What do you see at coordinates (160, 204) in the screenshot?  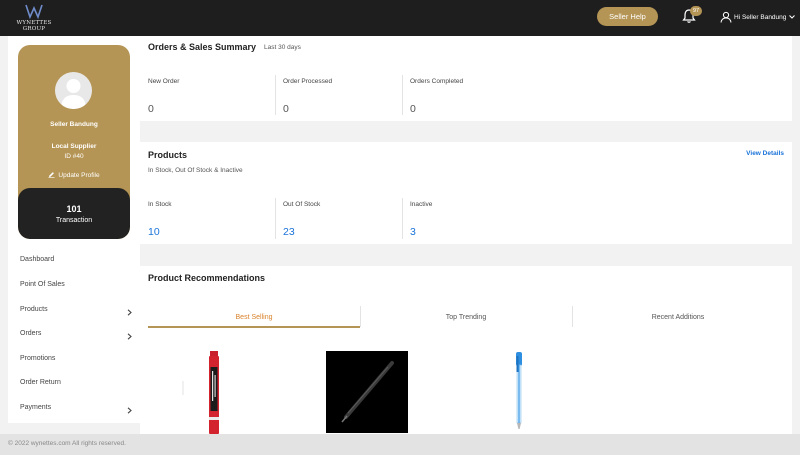 I see `stat-label-in-stock: In Stock` at bounding box center [160, 204].